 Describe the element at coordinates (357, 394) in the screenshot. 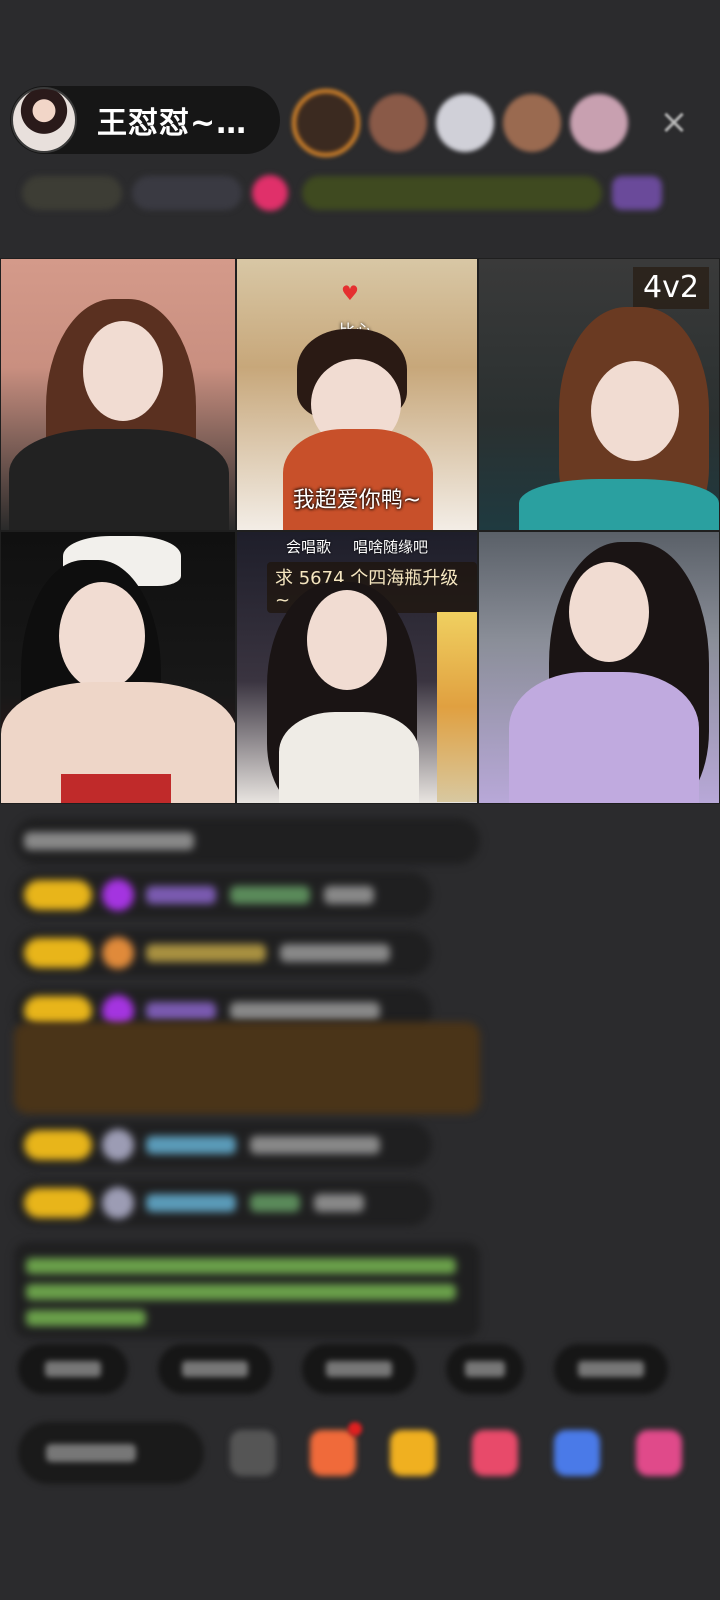

I see `video-tile-2: ♥ 比心 我超爱你鸭~` at that location.